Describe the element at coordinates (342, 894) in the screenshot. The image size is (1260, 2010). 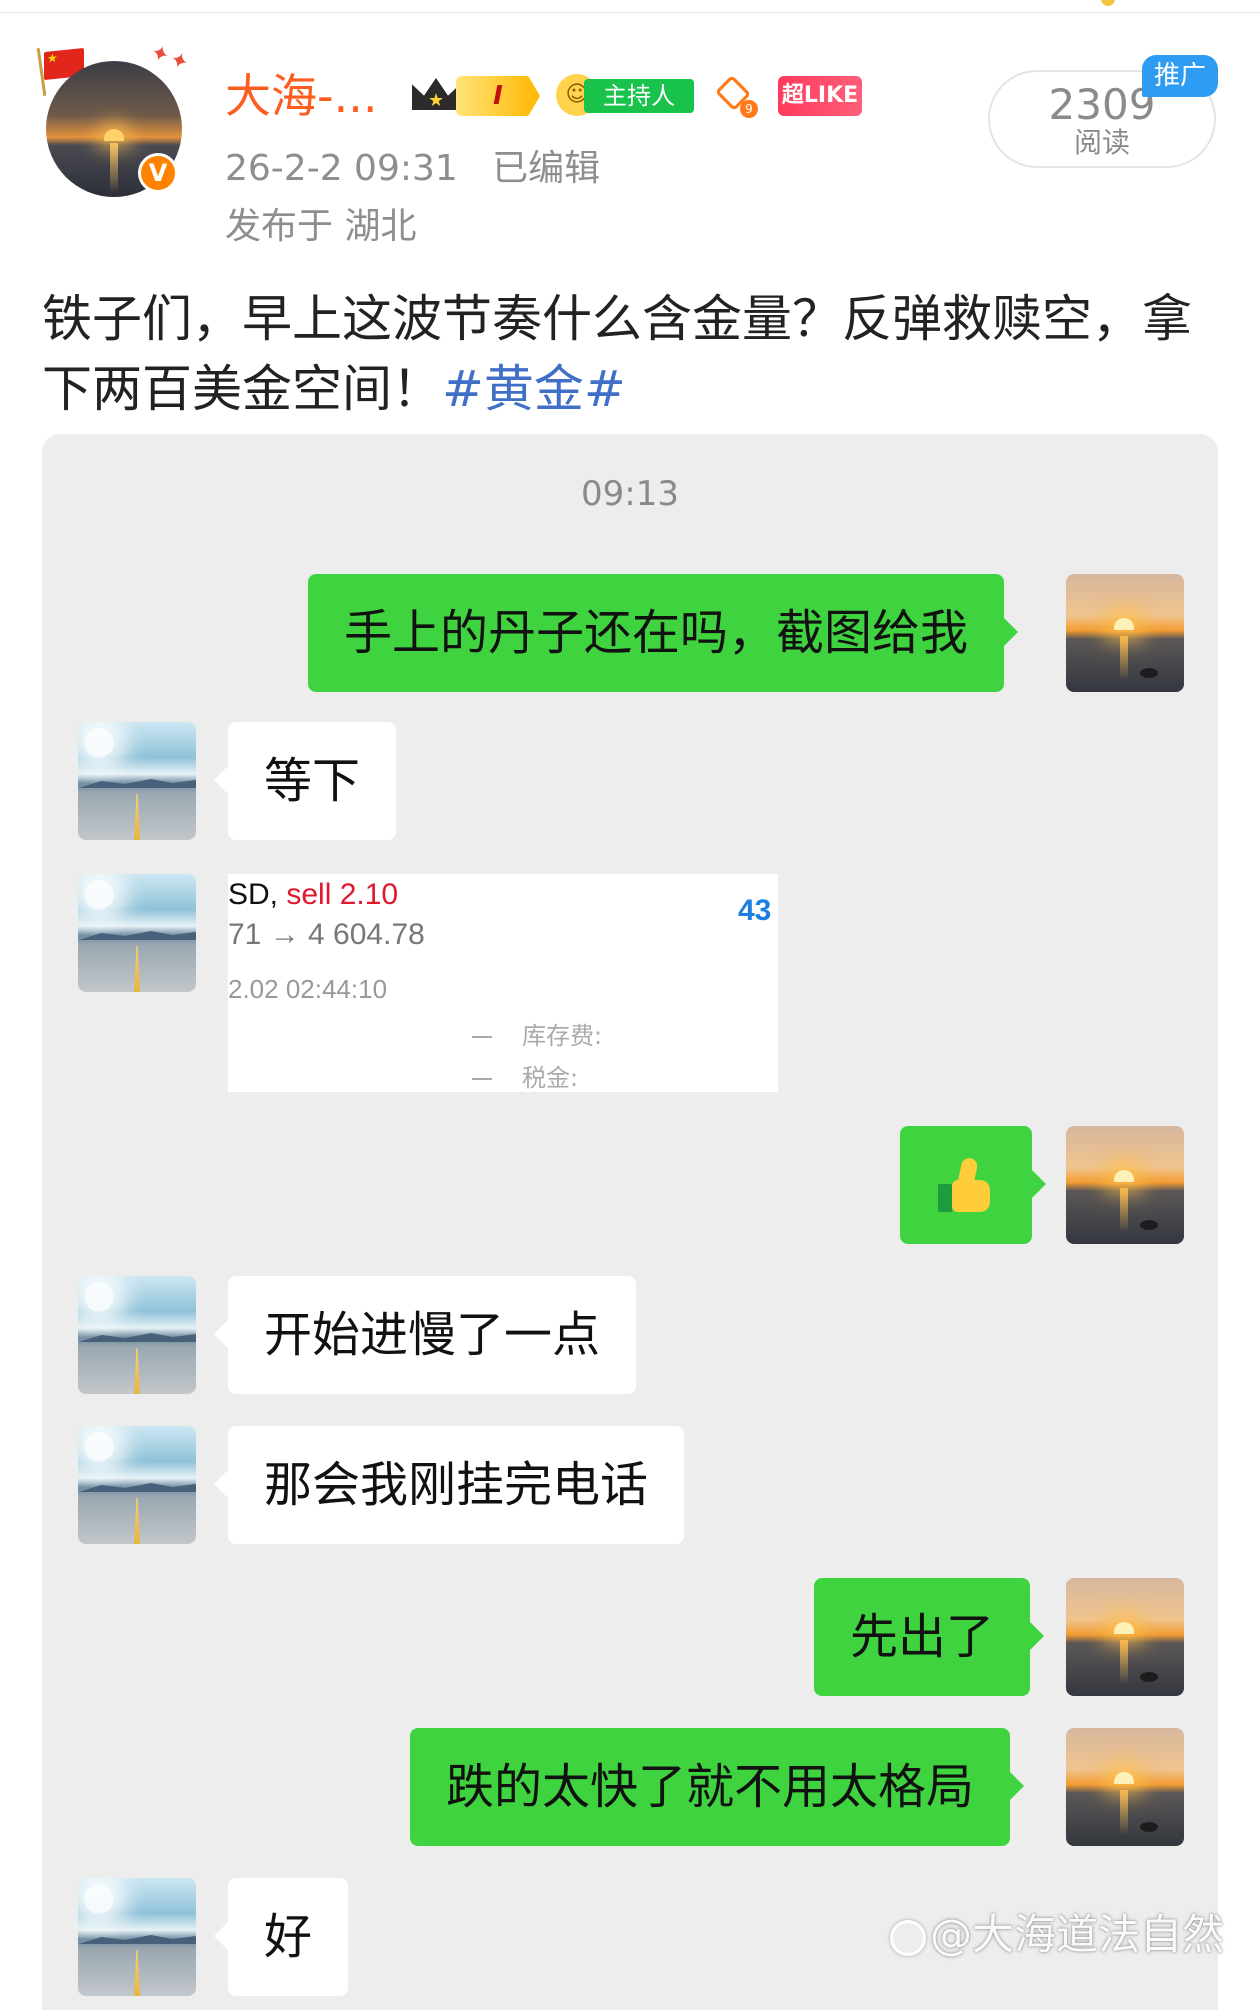
I see `trade-side: sell 2.10` at that location.